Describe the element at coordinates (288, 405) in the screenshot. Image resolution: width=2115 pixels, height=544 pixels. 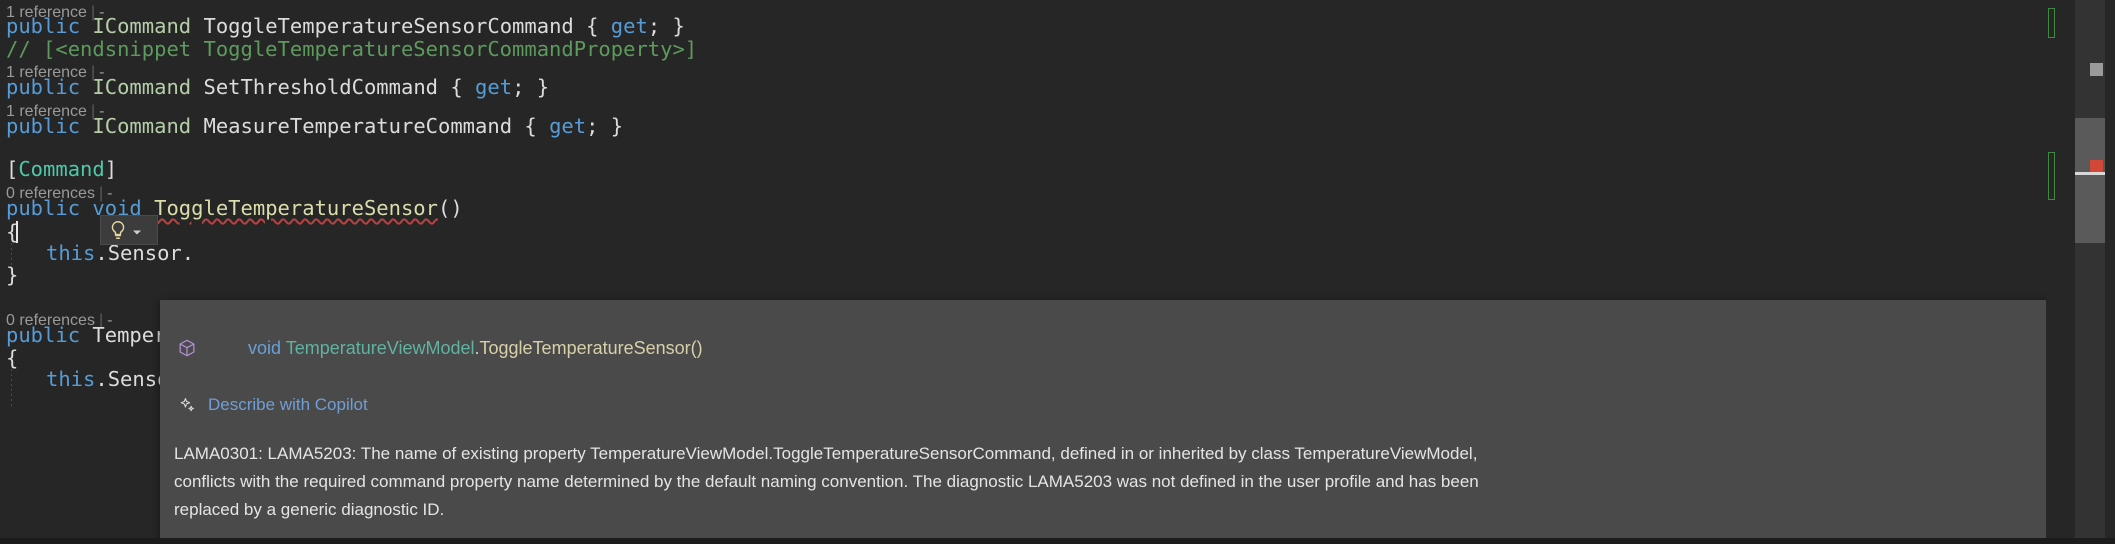
I see `describe-with-copilot-label: Describe with Copilot` at that location.